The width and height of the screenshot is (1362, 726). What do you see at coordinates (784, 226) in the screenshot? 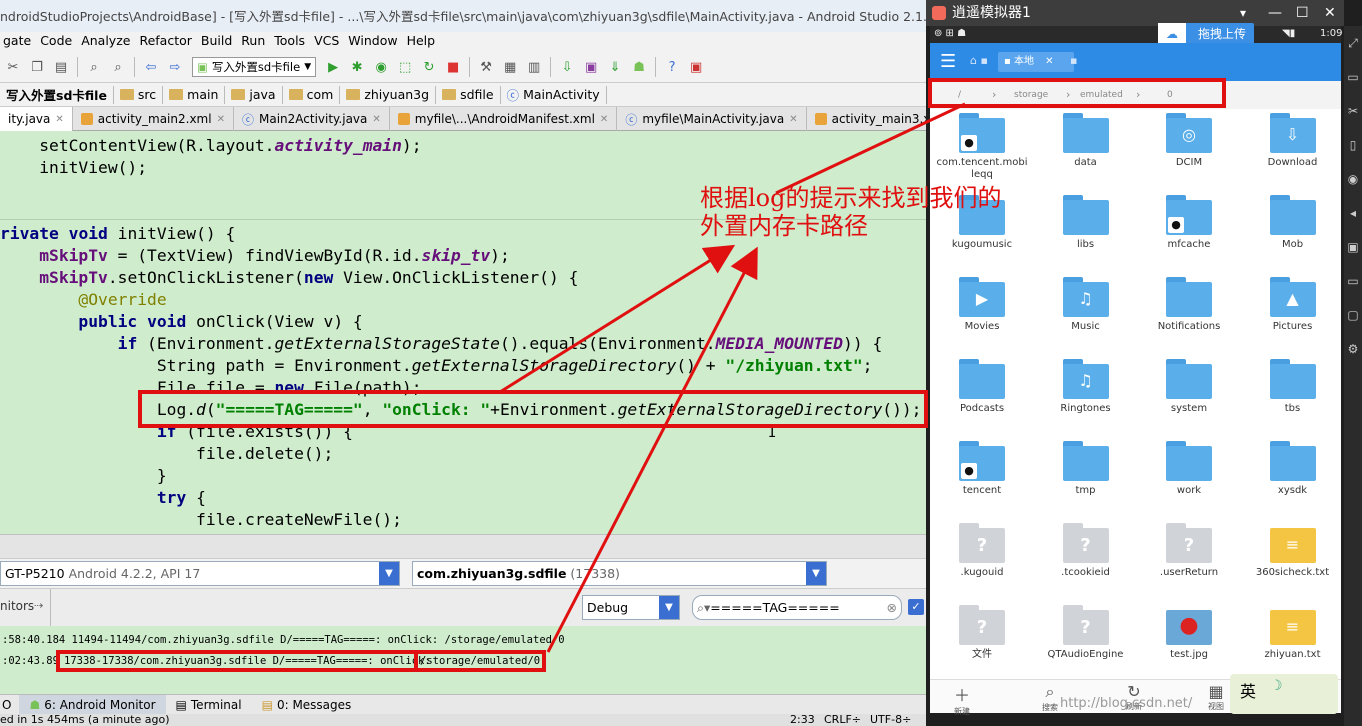
I see `annotation-line-2: 外置内存卡路径` at bounding box center [784, 226].